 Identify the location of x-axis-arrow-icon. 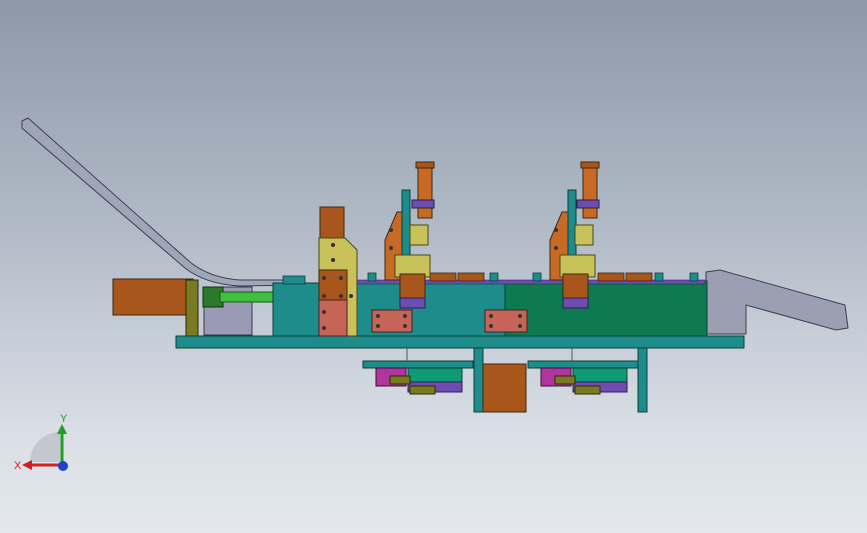
(27, 465).